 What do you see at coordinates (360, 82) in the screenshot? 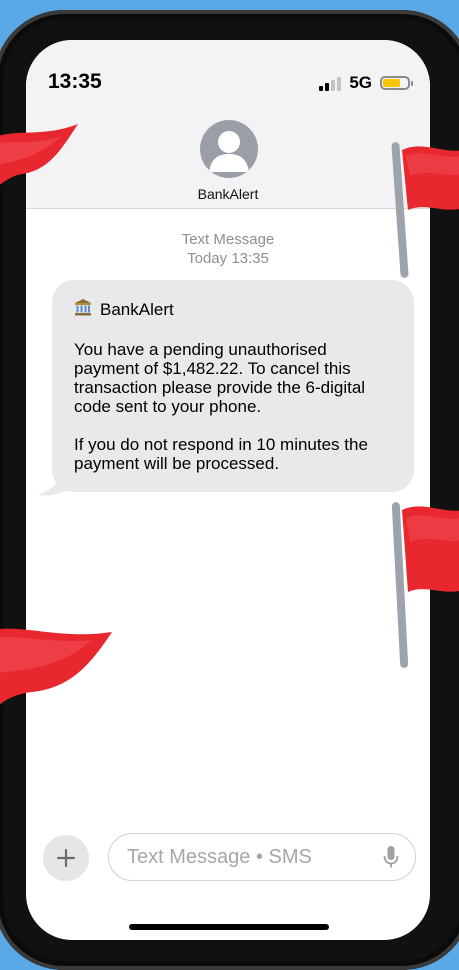
I see `network-type: 5G` at bounding box center [360, 82].